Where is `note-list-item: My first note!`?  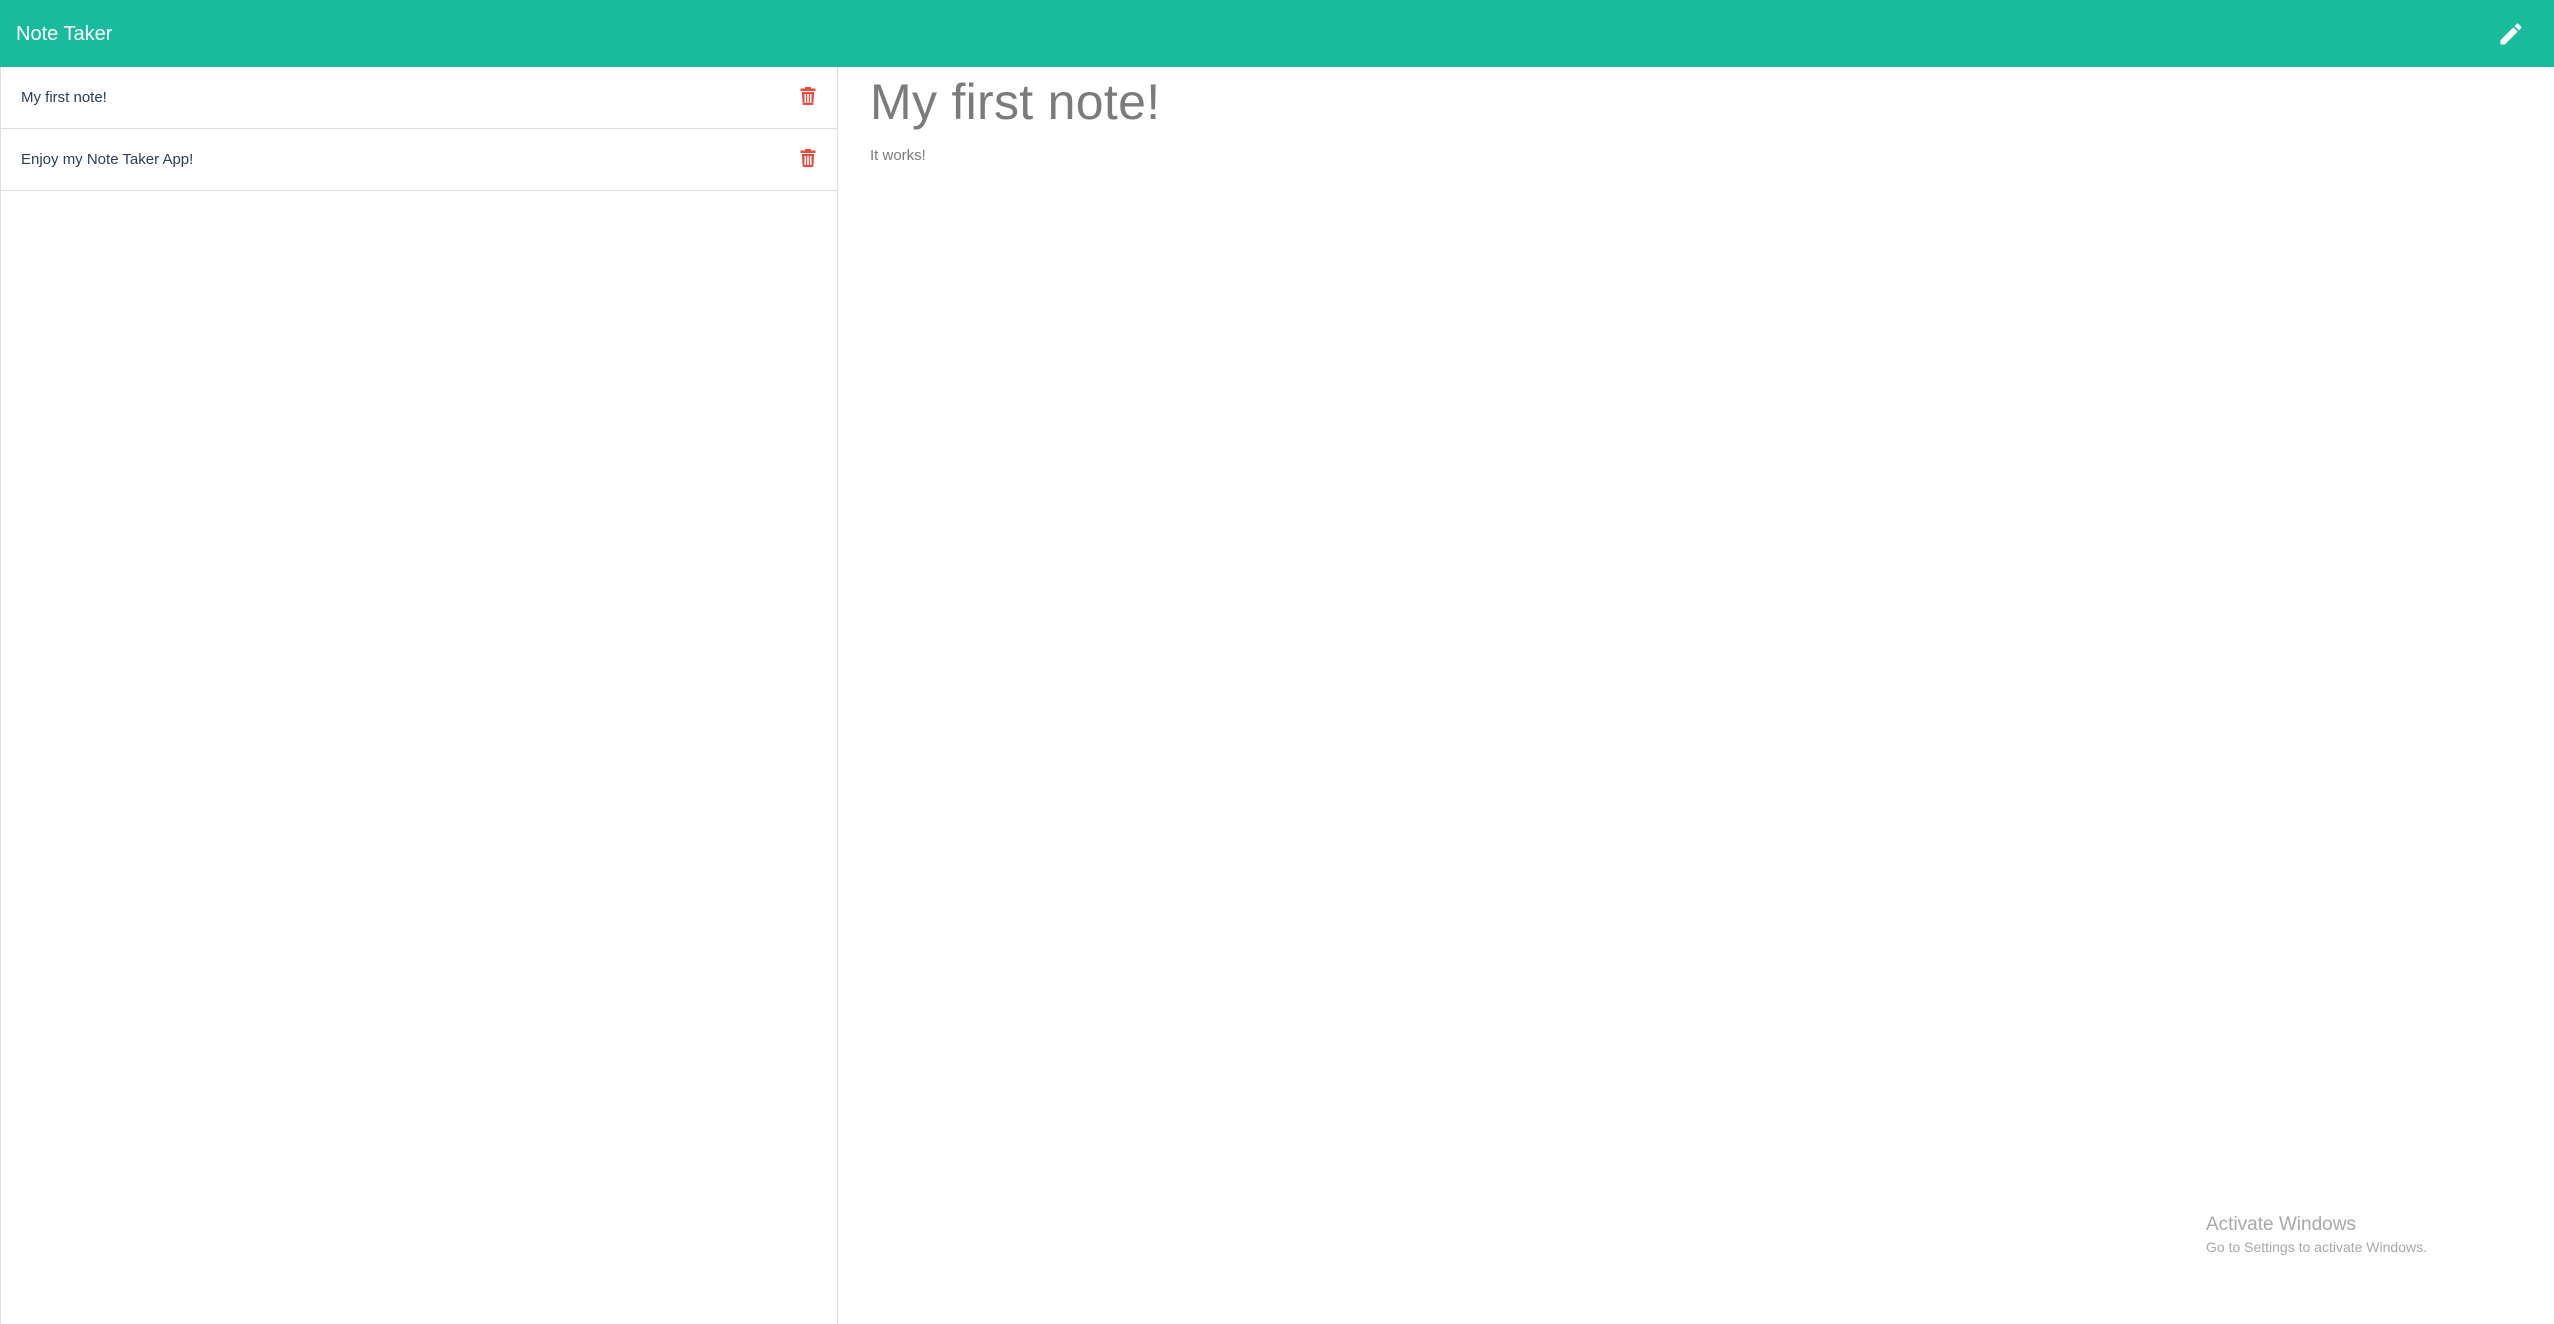
note-list-item: My first note! is located at coordinates (419, 98).